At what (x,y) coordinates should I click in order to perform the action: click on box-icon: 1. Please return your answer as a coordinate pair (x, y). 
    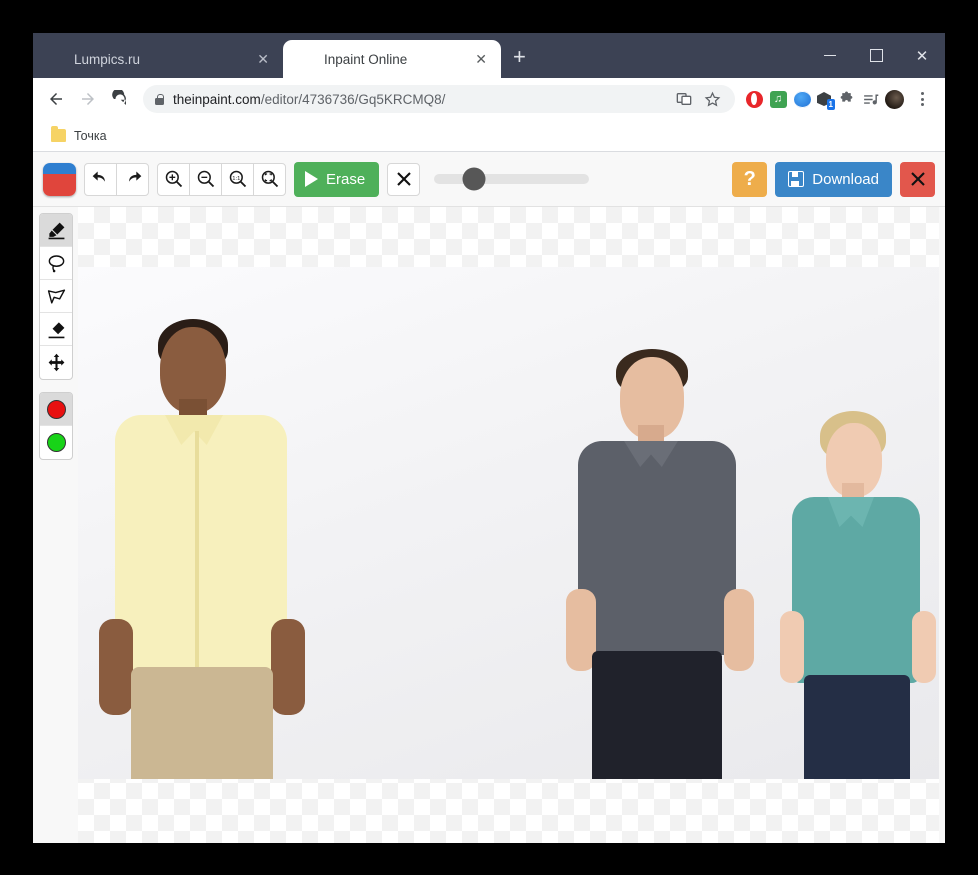
    Looking at the image, I should click on (825, 100).